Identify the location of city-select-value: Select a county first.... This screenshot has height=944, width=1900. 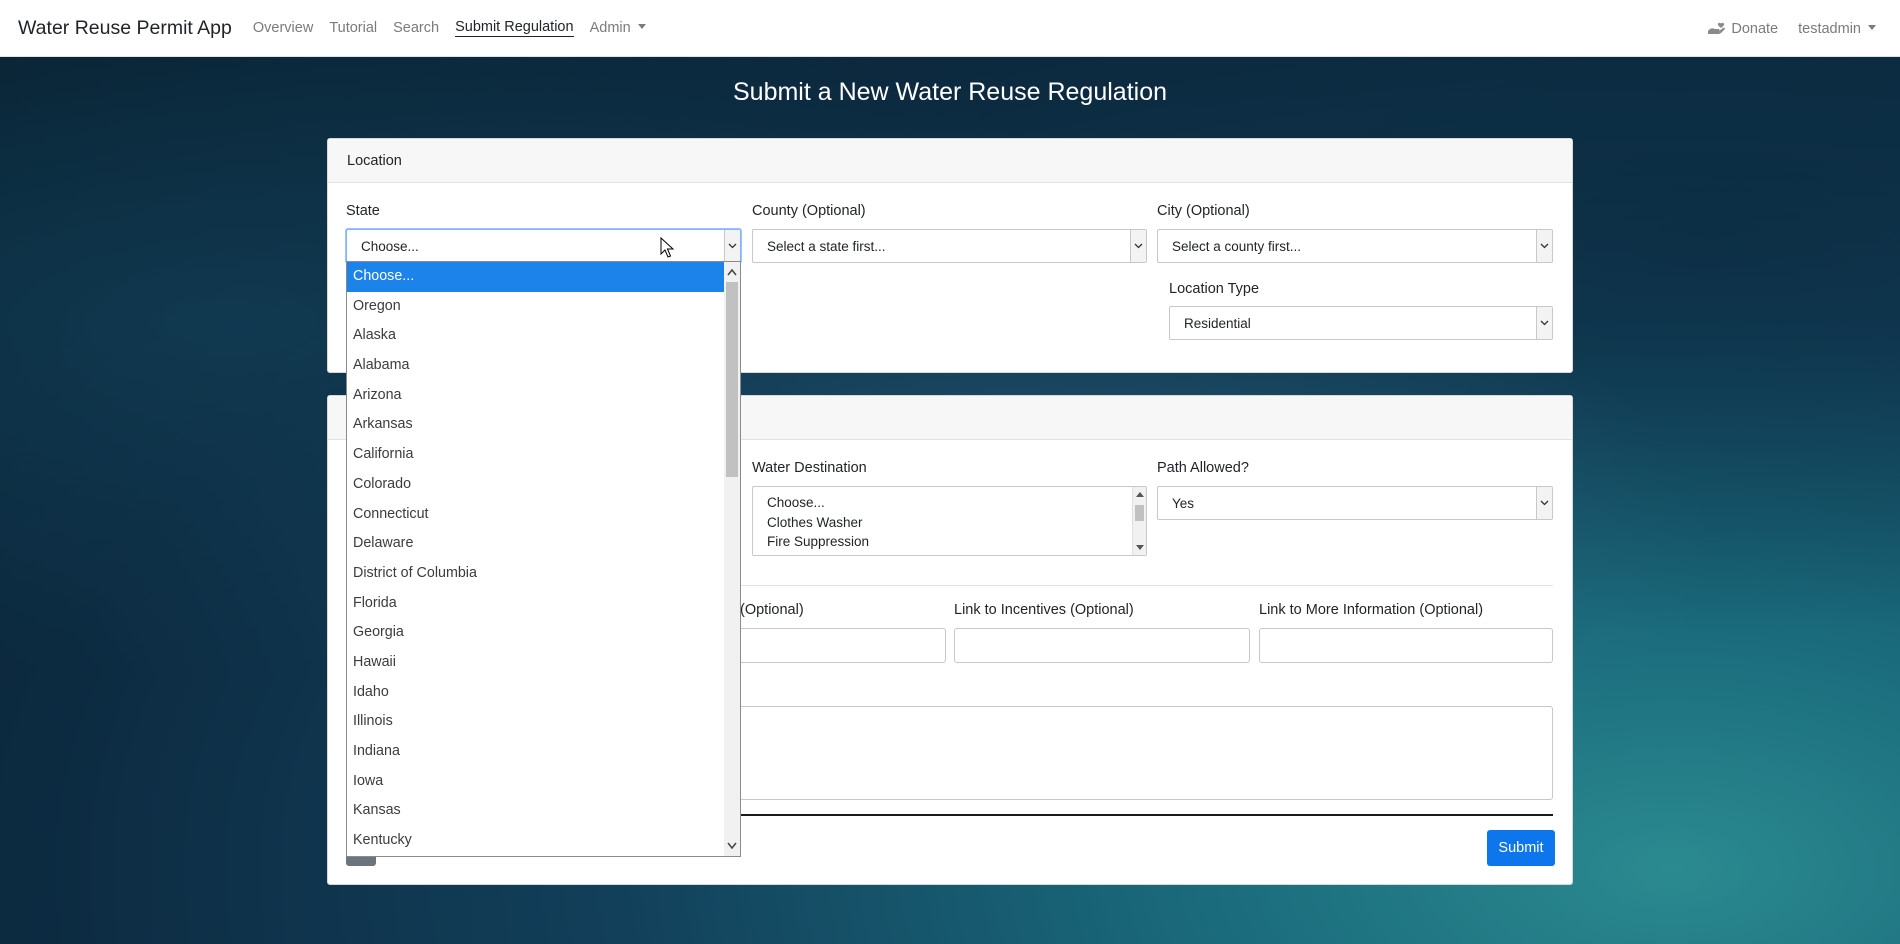
(1237, 246).